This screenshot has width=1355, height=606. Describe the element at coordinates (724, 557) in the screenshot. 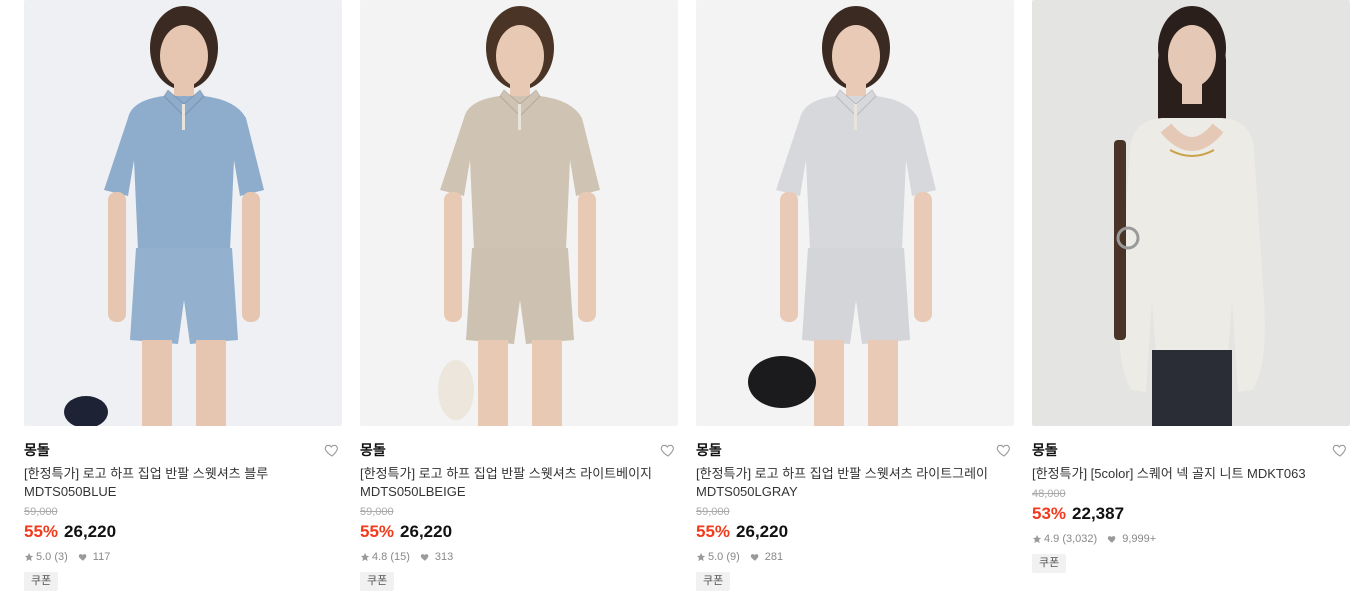

I see `rating-text: 5.0 (9)` at that location.